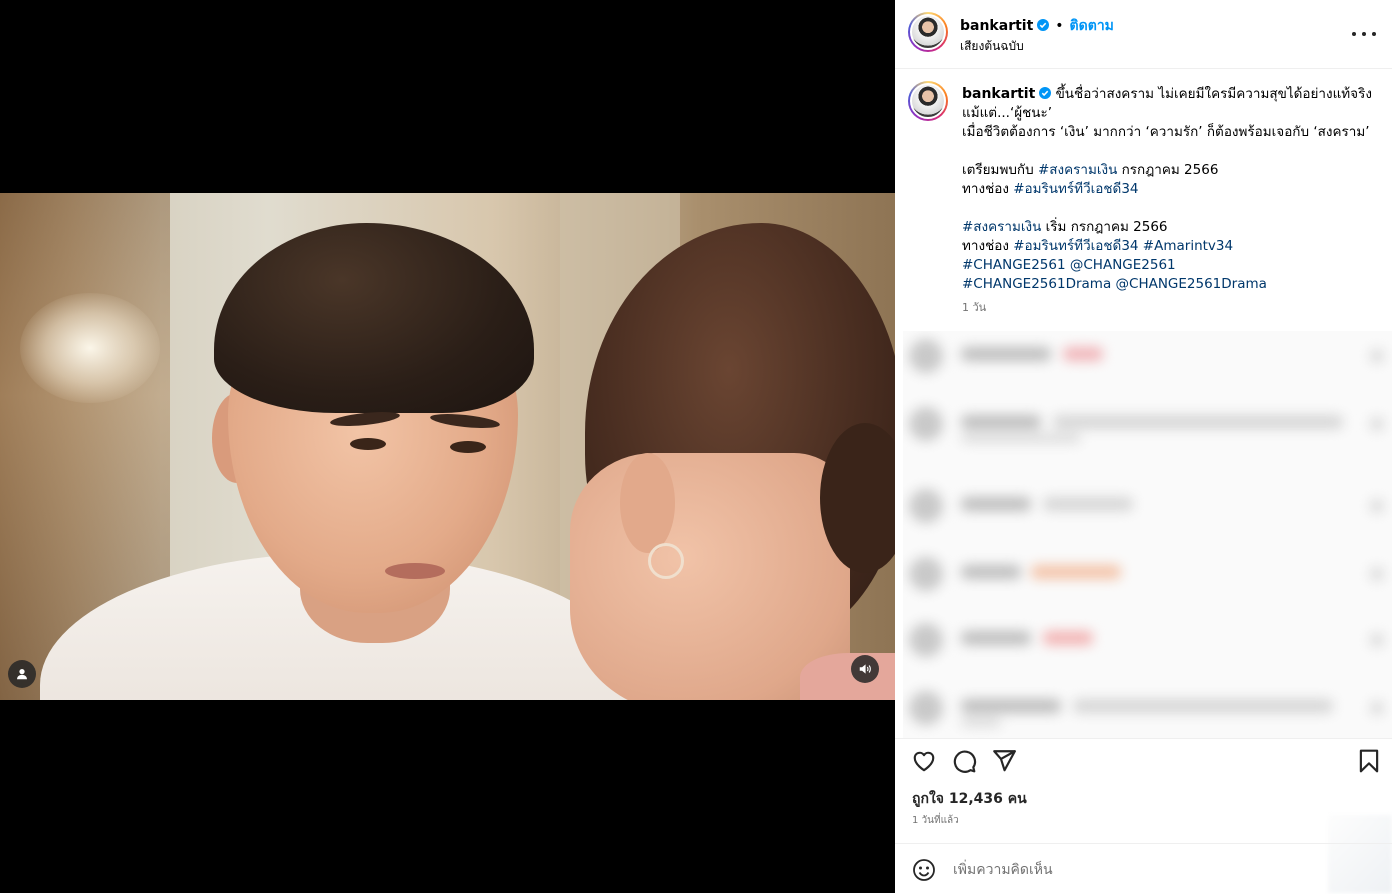 The image size is (1392, 894). Describe the element at coordinates (1143, 870) in the screenshot. I see `comment-input` at that location.